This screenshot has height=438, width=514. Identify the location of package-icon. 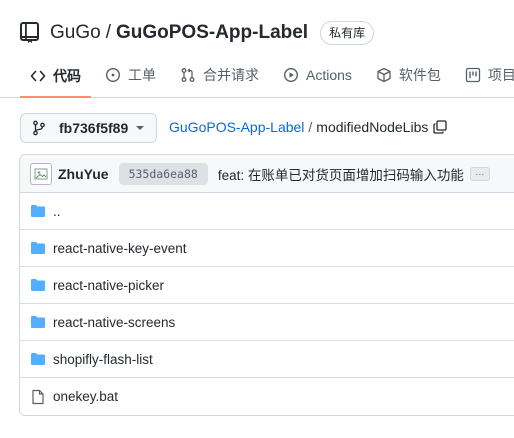
(384, 75).